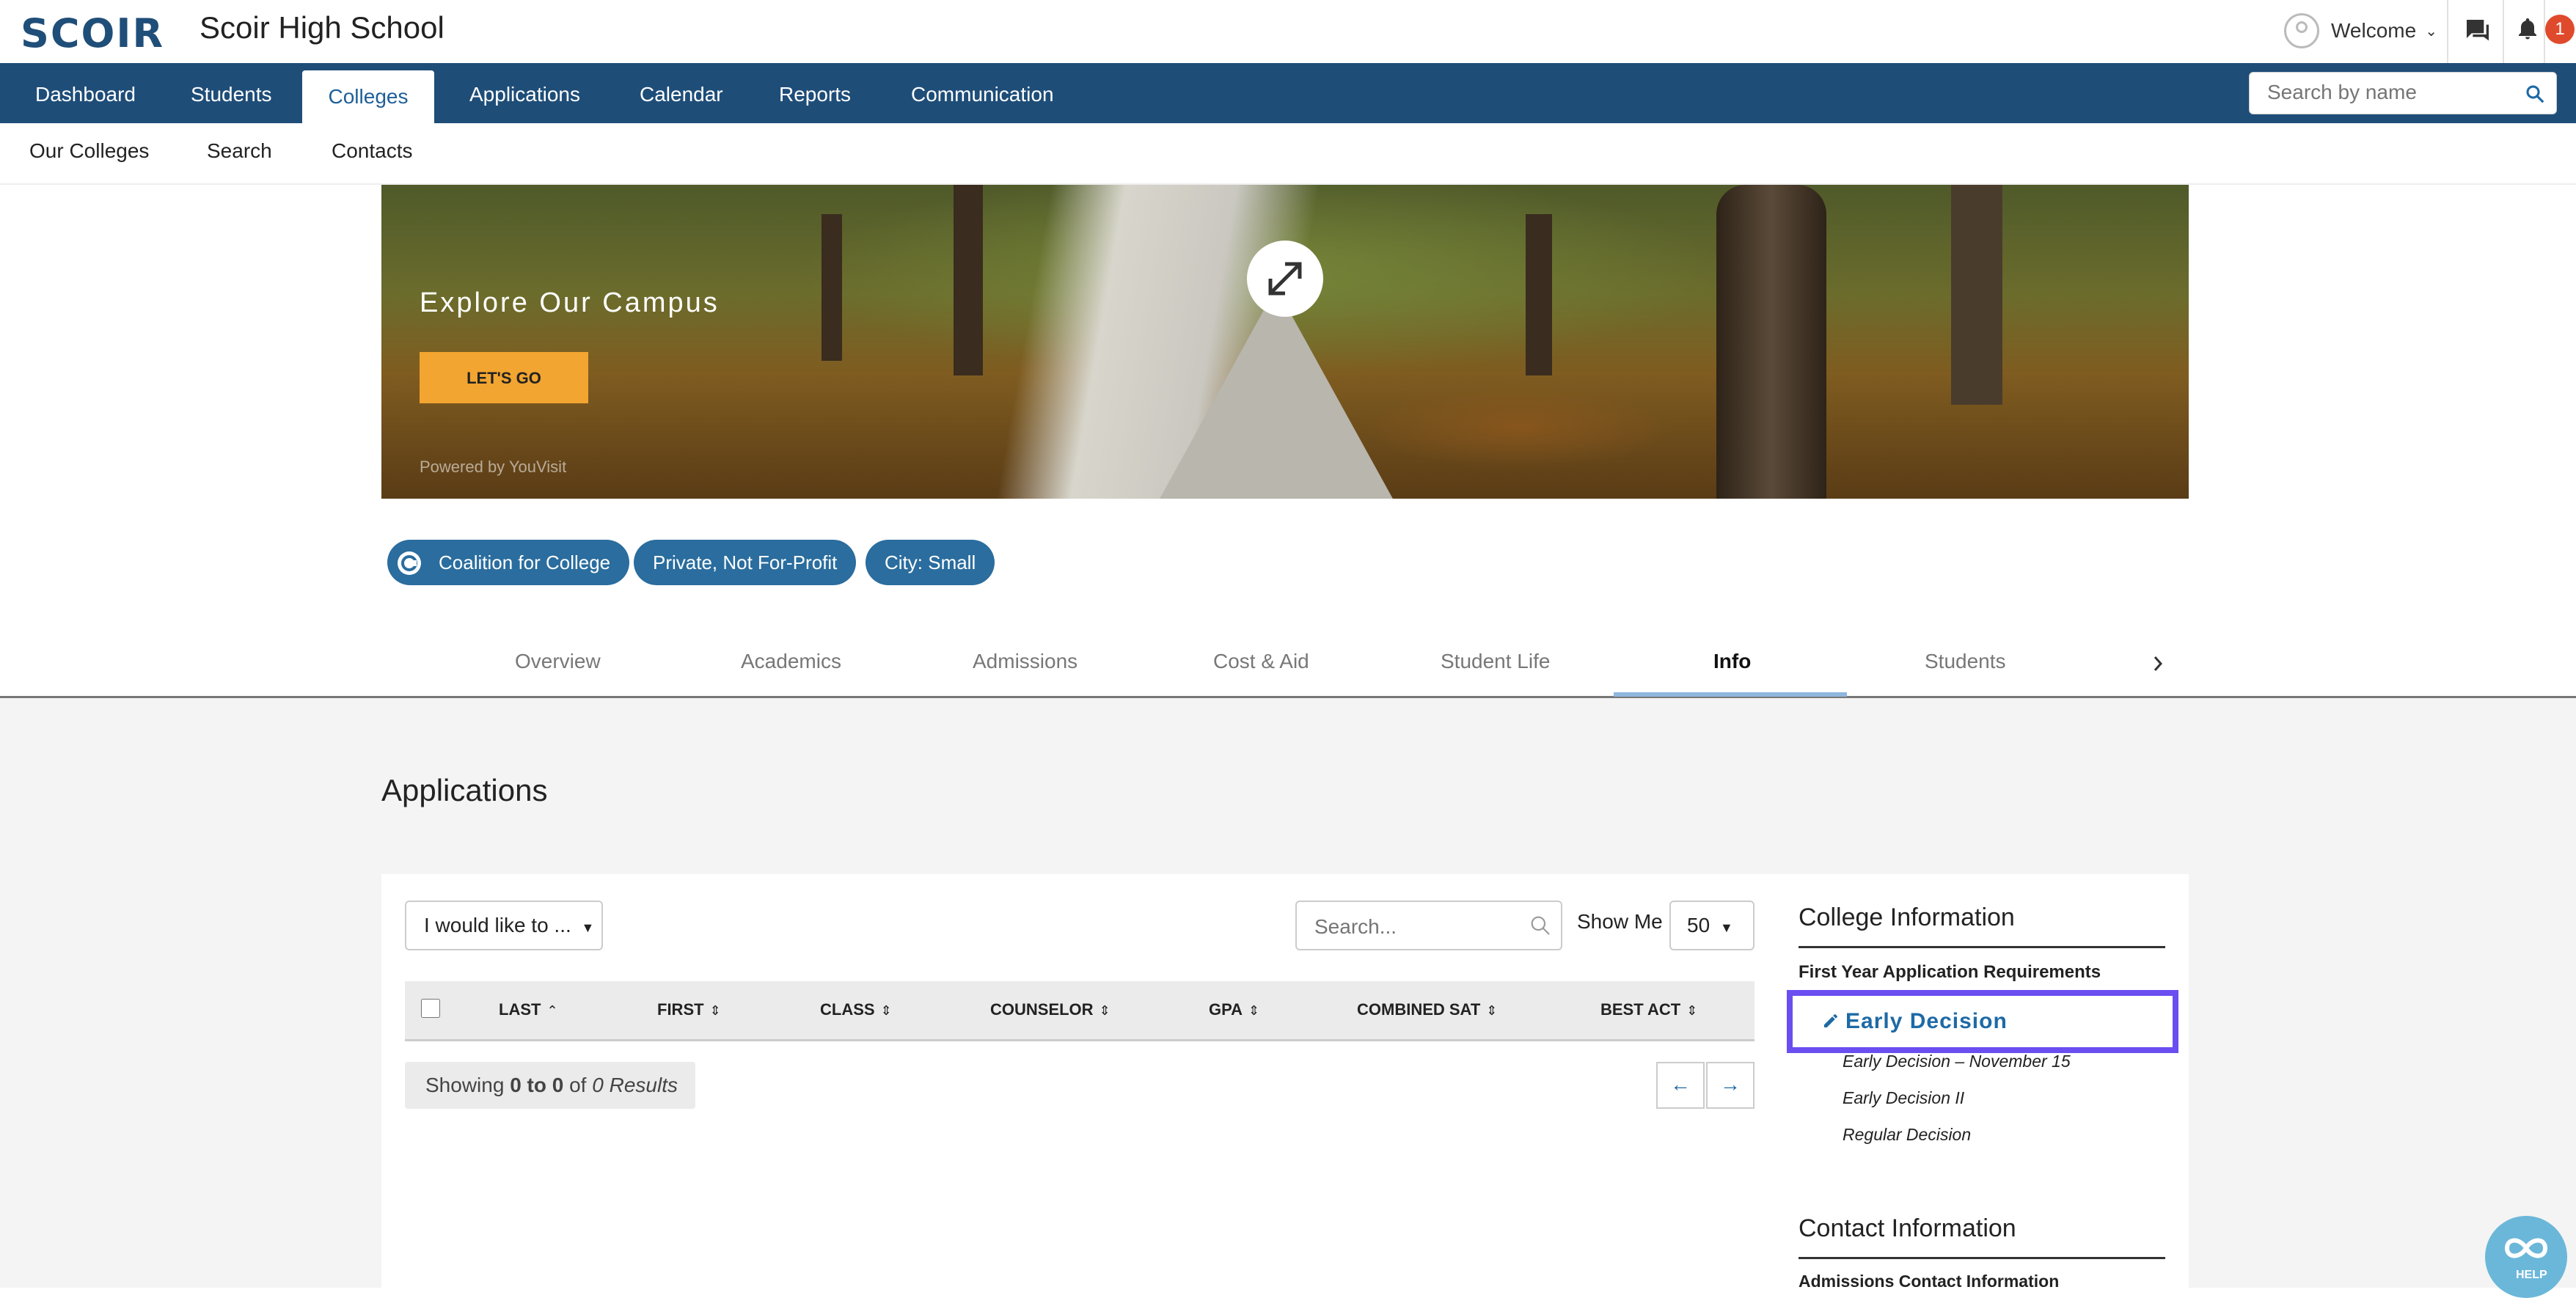 Image resolution: width=2576 pixels, height=1298 pixels. I want to click on help-label: HELP, so click(2531, 1275).